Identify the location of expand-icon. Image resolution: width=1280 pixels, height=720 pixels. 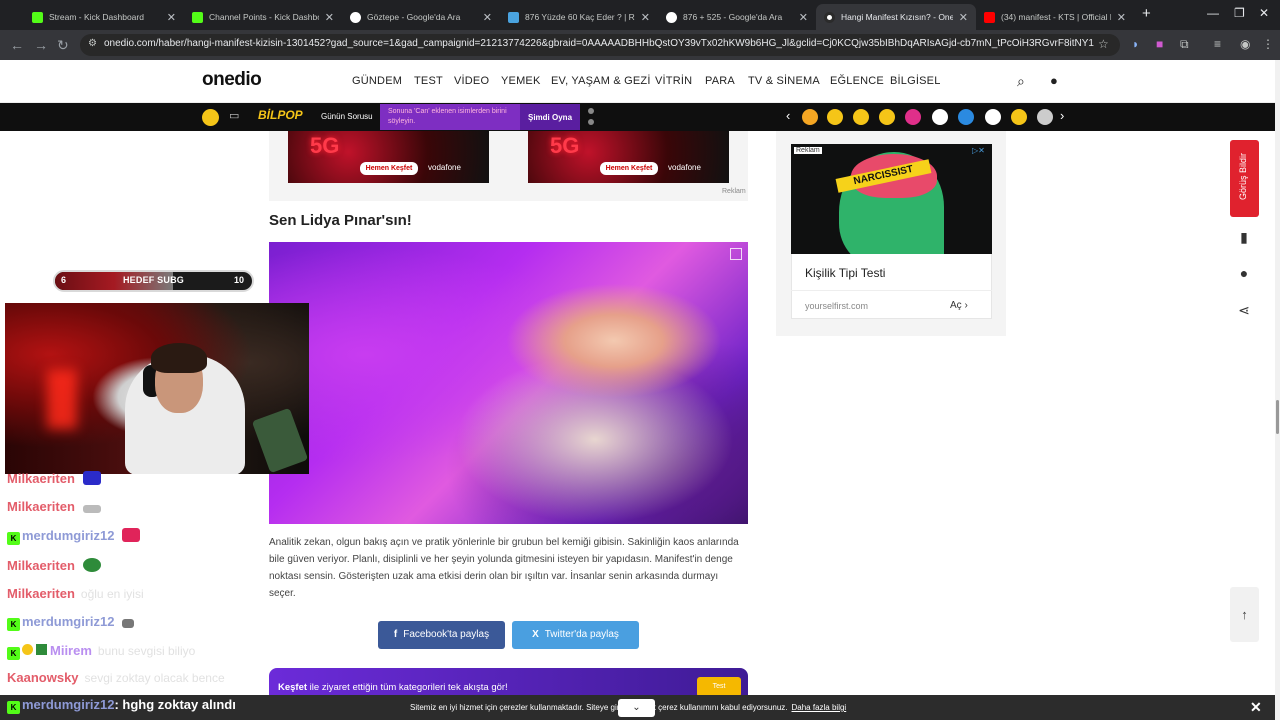
(736, 254).